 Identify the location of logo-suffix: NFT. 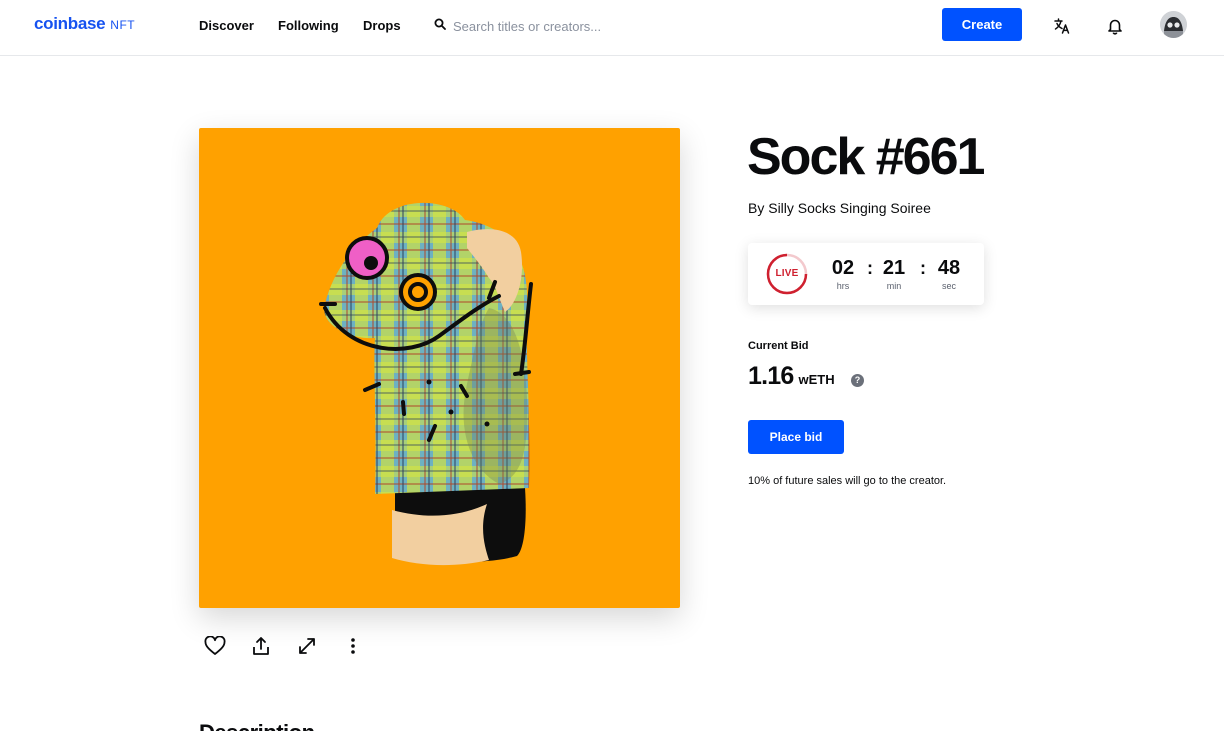
(123, 25).